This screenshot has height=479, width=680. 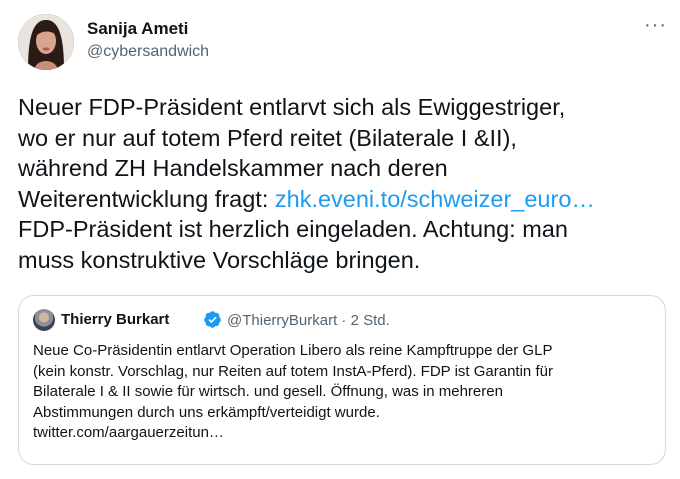 I want to click on quoted-author-handle-time: @ThierryBurkart · 2 Std., so click(x=308, y=320).